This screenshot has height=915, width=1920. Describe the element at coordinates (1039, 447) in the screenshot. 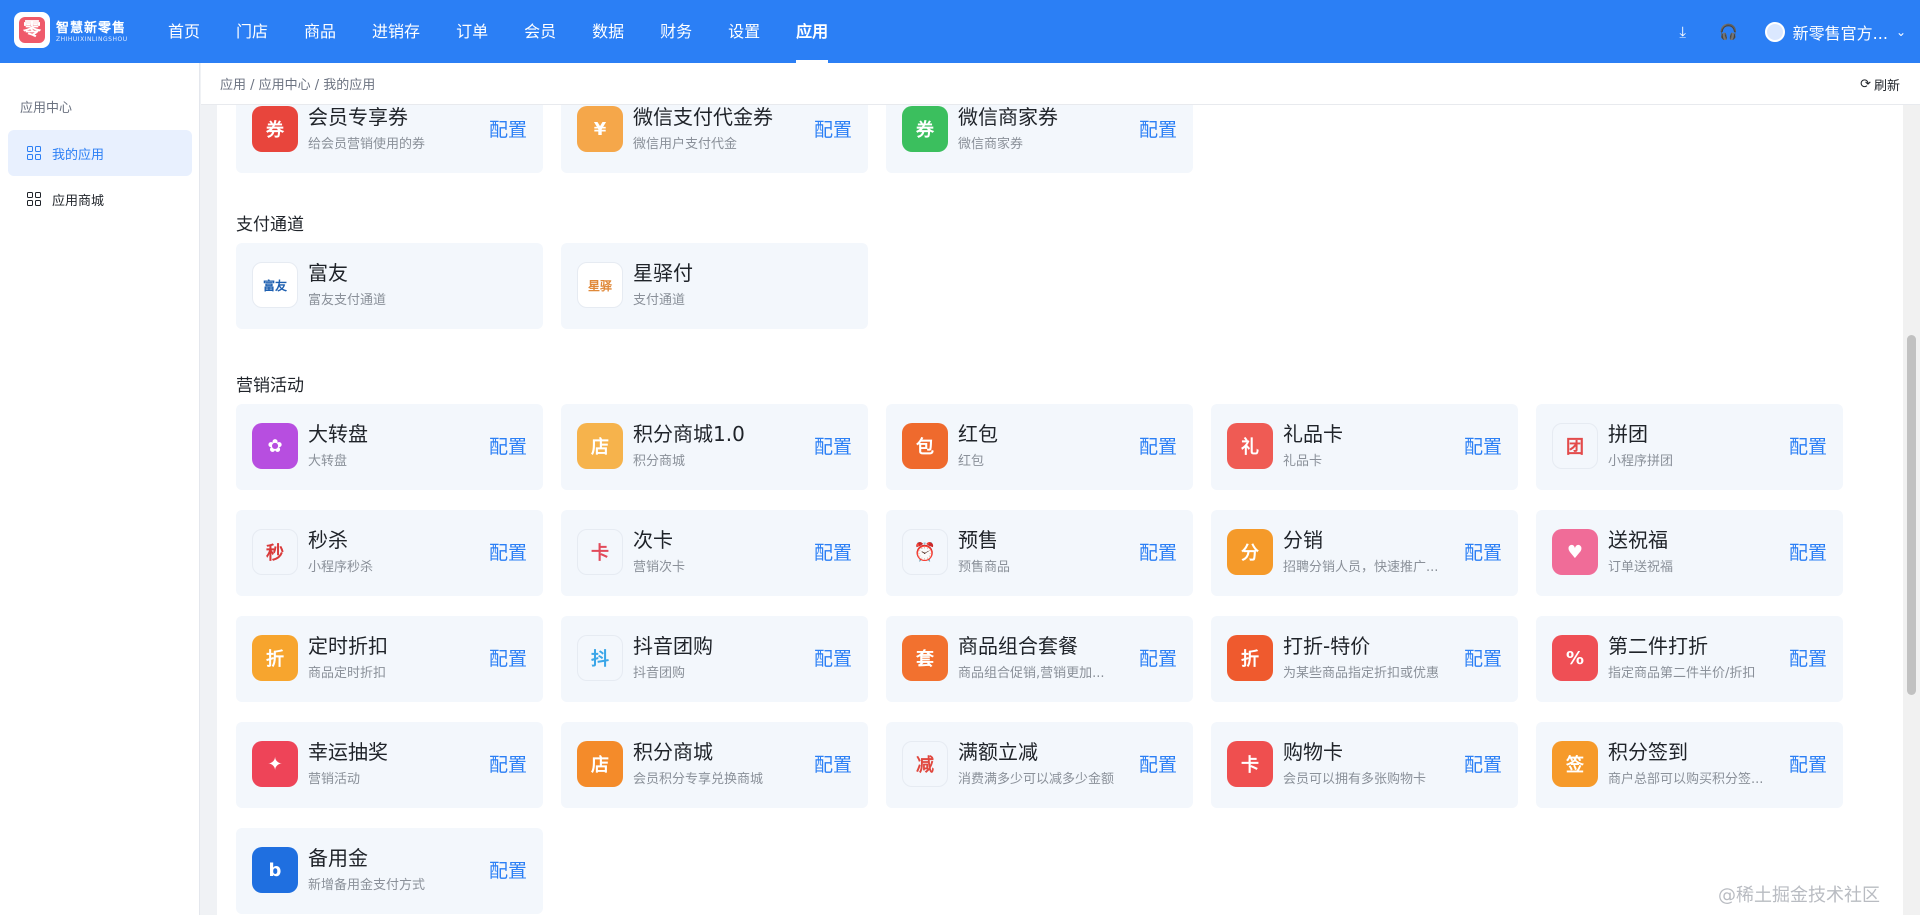

I see `app-card: 包红包 红包 配置` at that location.